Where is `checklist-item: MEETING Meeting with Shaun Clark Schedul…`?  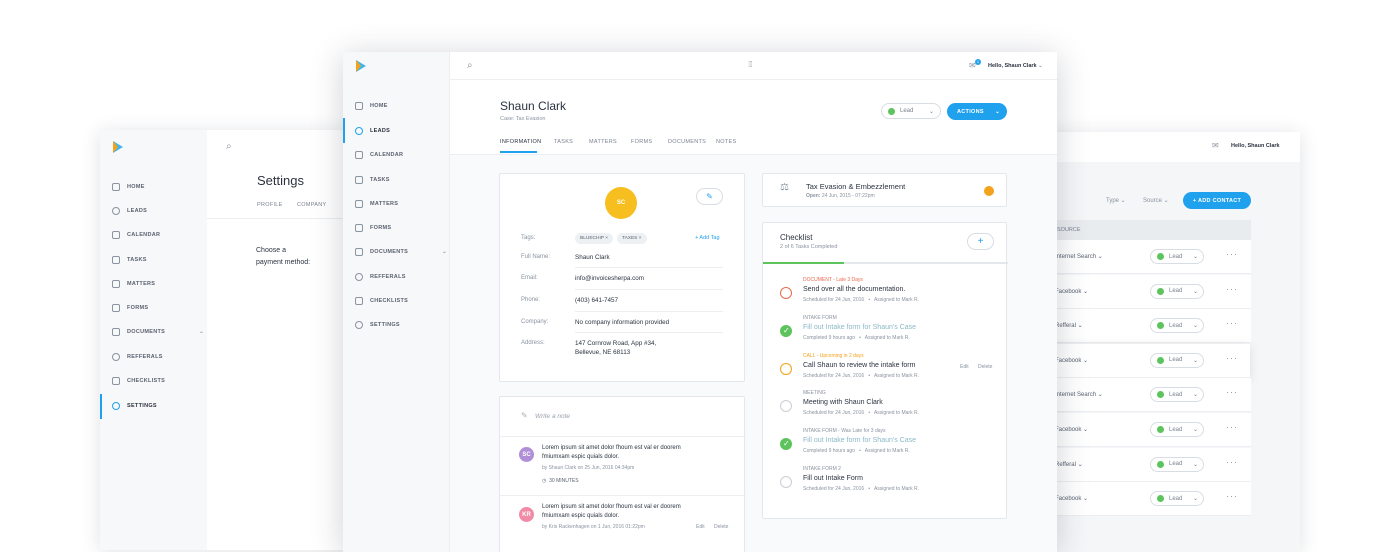
checklist-item: MEETING Meeting with Shaun Clark Schedul… is located at coordinates (885, 404).